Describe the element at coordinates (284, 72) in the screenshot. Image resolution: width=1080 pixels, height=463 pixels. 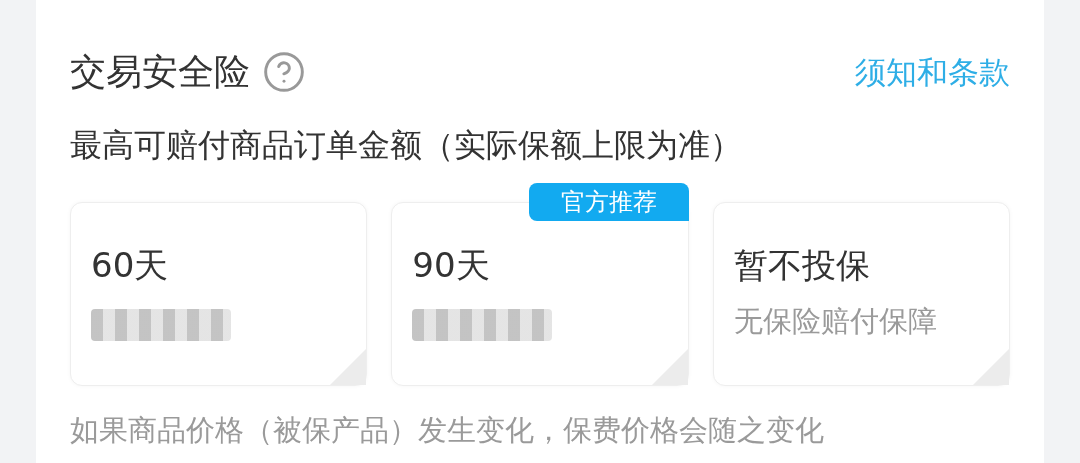
I see `help-icon` at that location.